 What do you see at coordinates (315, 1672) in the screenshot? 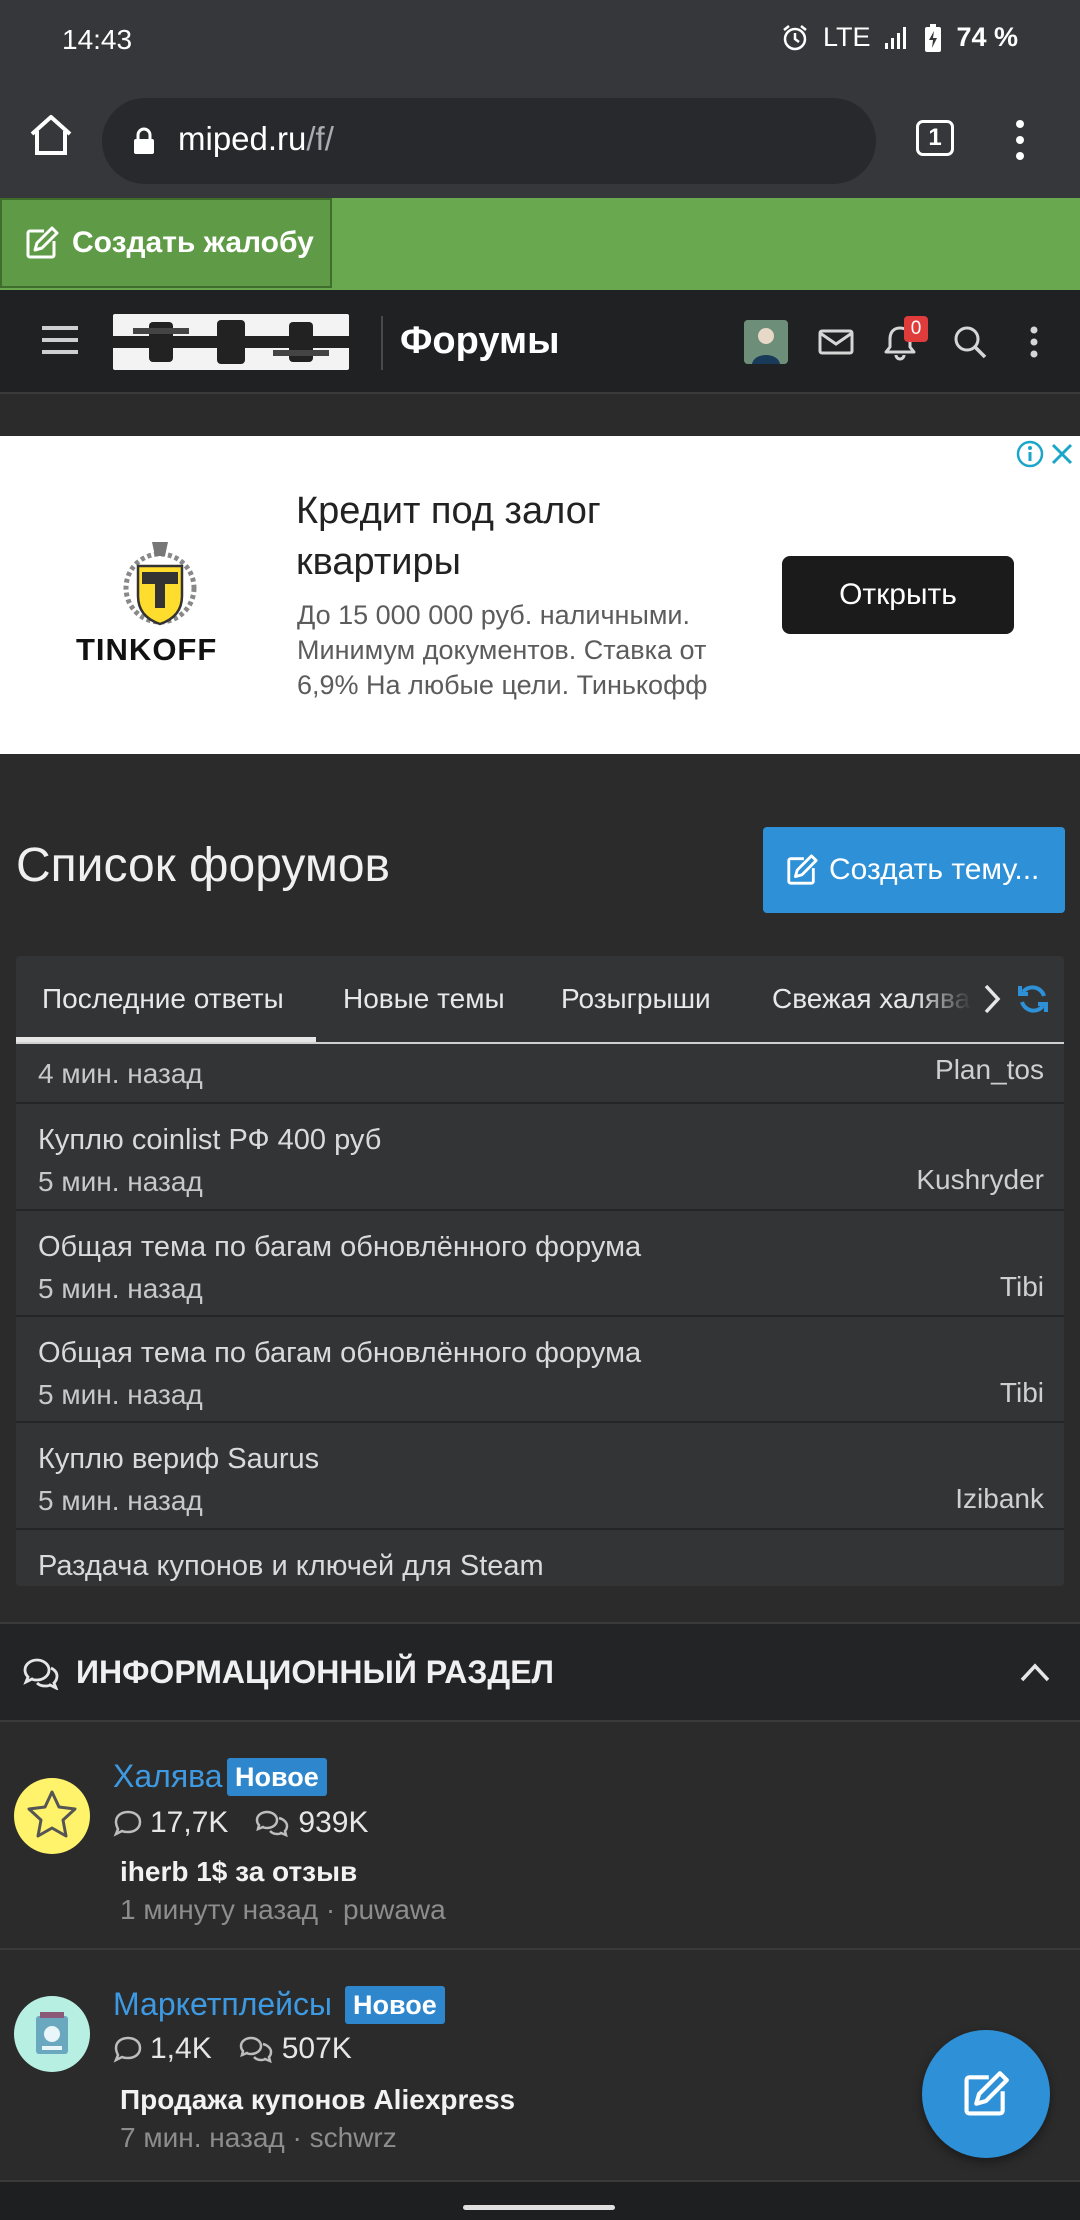
I see `section-title: ИНФОРМАЦИОННЫЙ РАЗДЕЛ` at bounding box center [315, 1672].